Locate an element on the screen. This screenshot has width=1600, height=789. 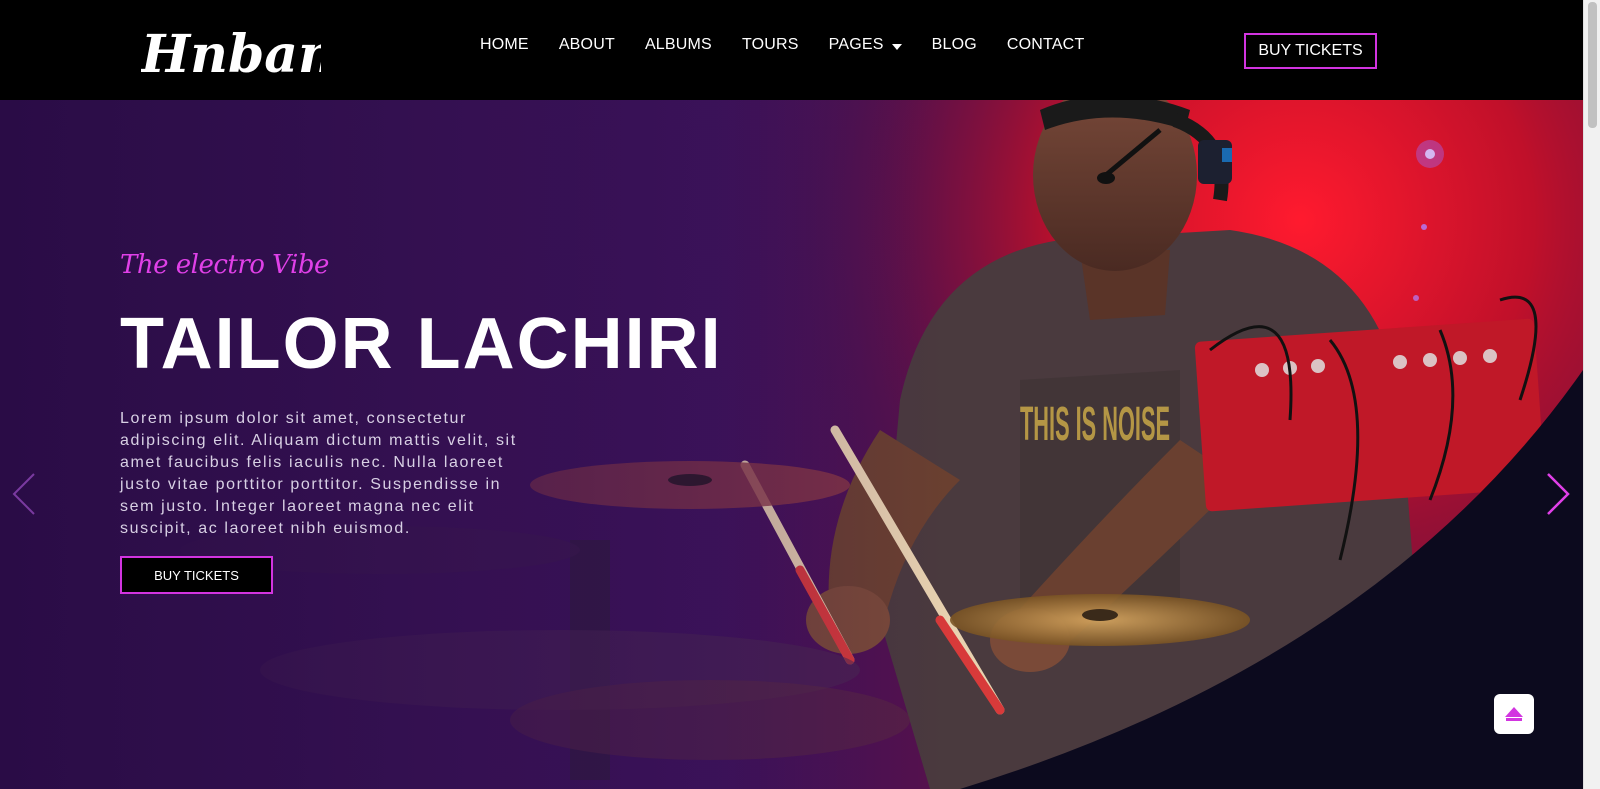
svg-text: Hnband is located at coordinates (231, 54).